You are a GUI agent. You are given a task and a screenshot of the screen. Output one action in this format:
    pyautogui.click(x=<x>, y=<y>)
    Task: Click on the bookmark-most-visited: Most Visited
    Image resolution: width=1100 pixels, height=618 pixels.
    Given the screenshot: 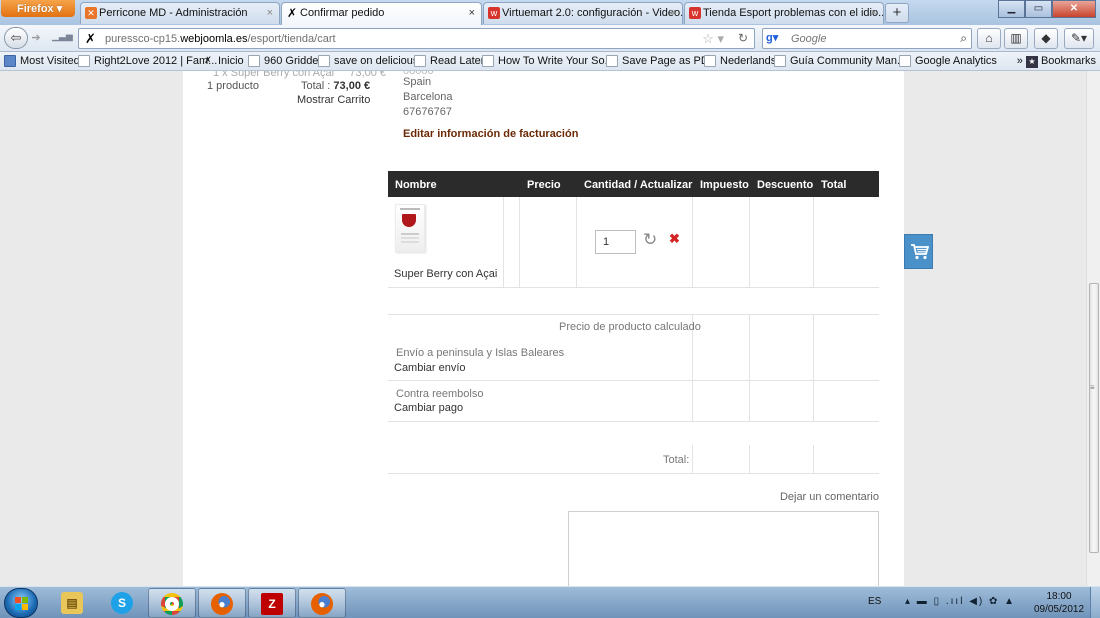 What is the action you would take?
    pyautogui.click(x=42, y=61)
    